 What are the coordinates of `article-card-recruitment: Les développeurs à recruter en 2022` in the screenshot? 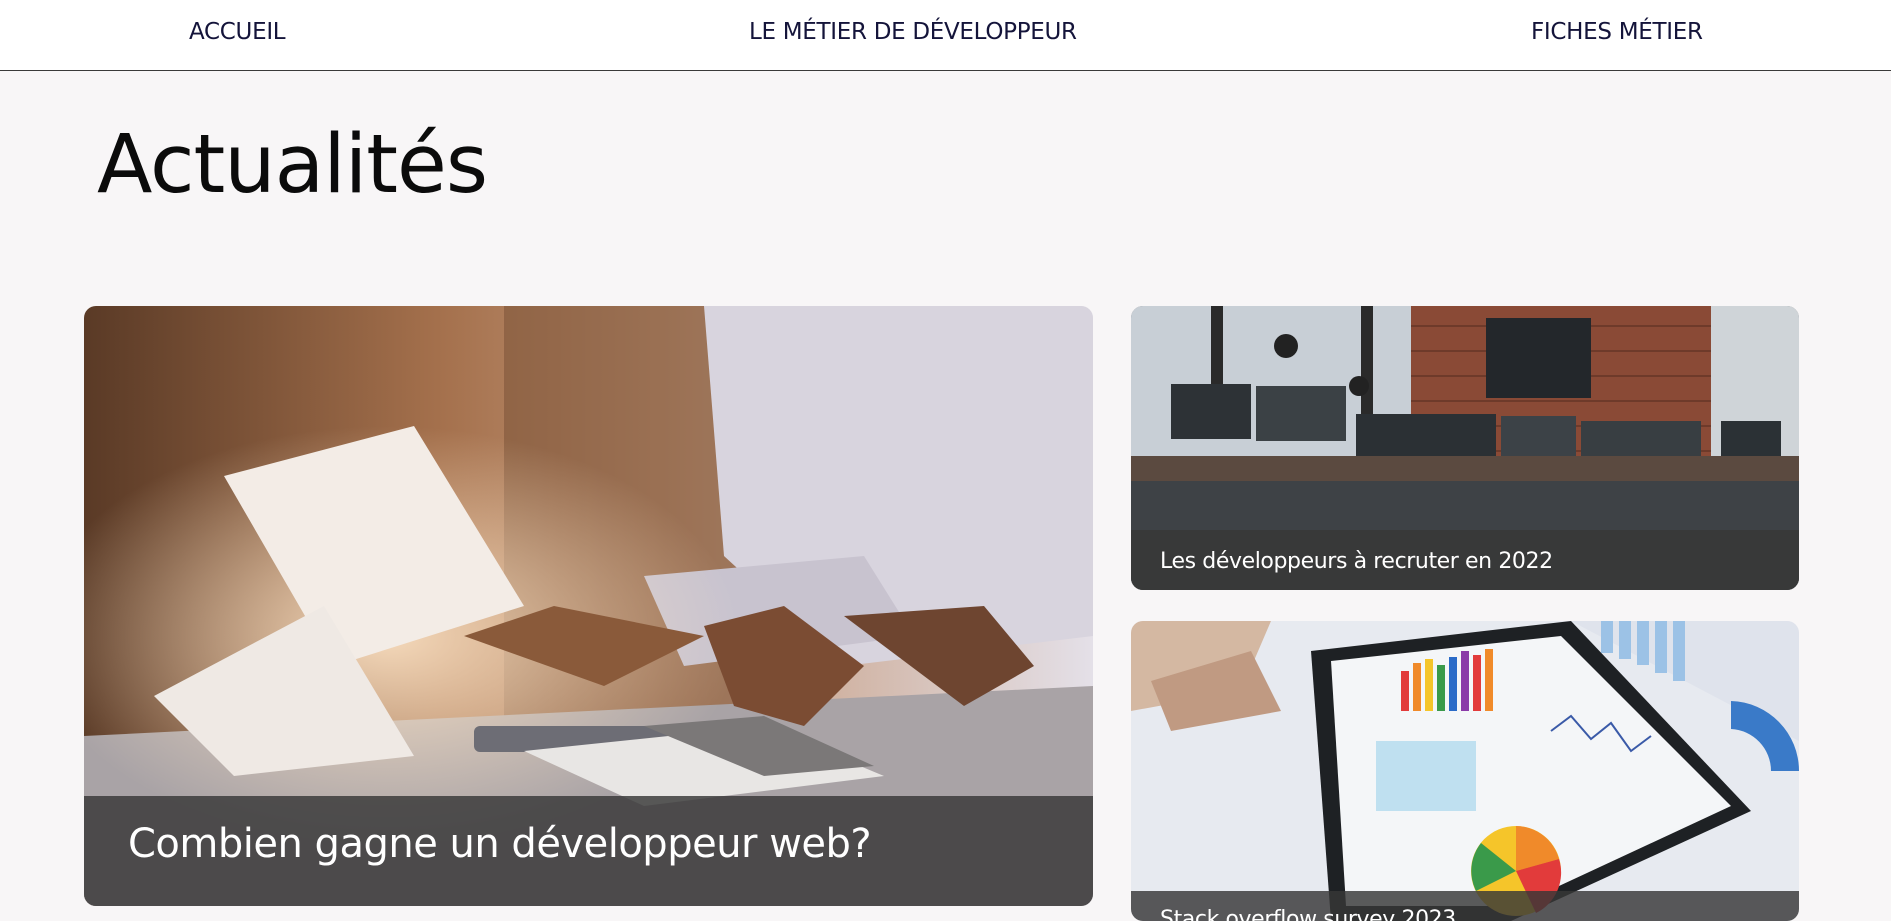 It's located at (1465, 448).